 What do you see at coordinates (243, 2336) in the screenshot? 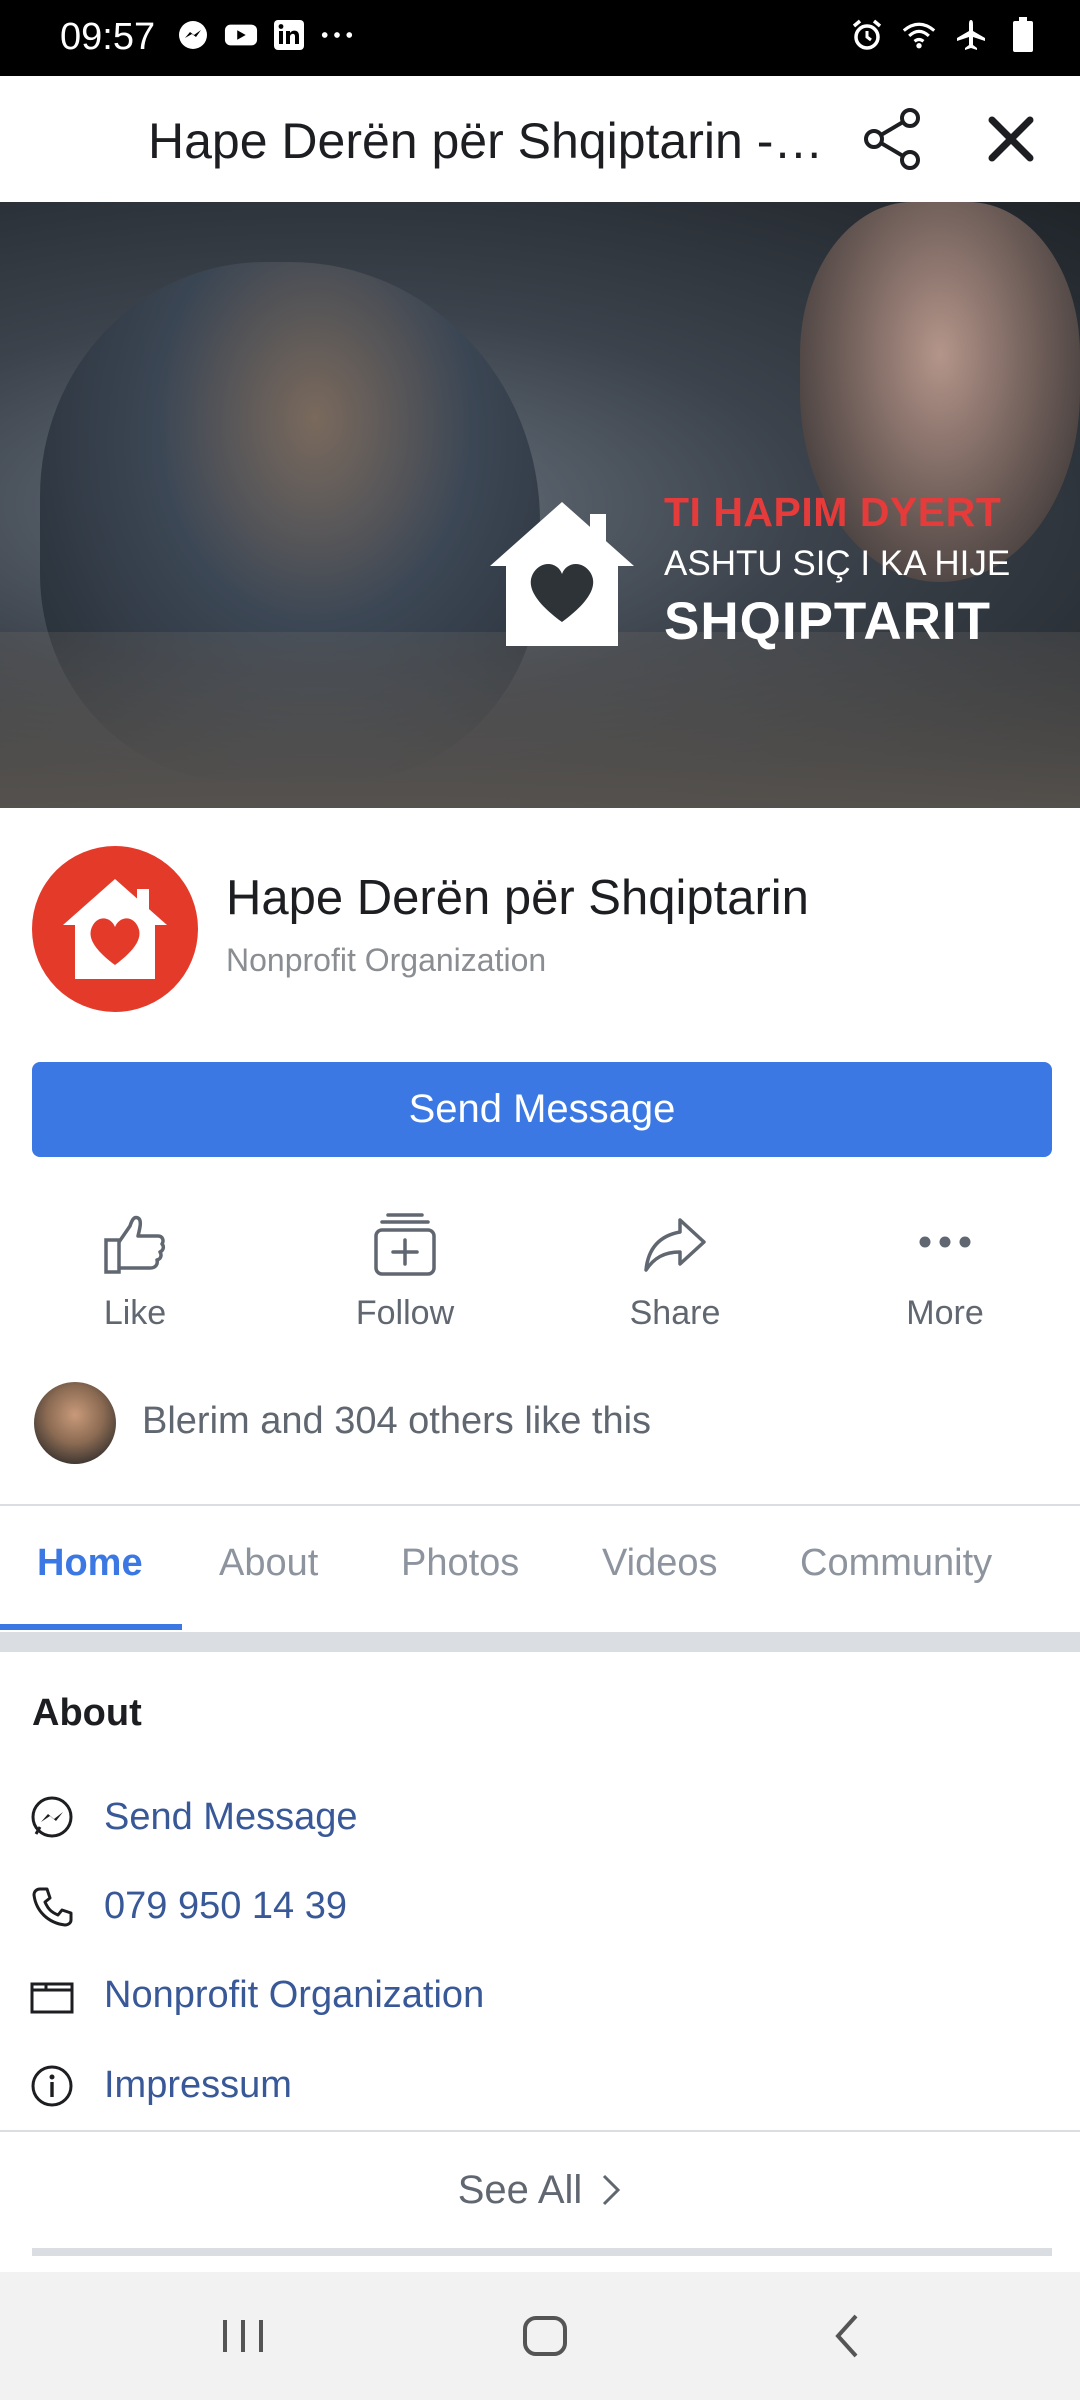
I see `recent-apps-icon` at bounding box center [243, 2336].